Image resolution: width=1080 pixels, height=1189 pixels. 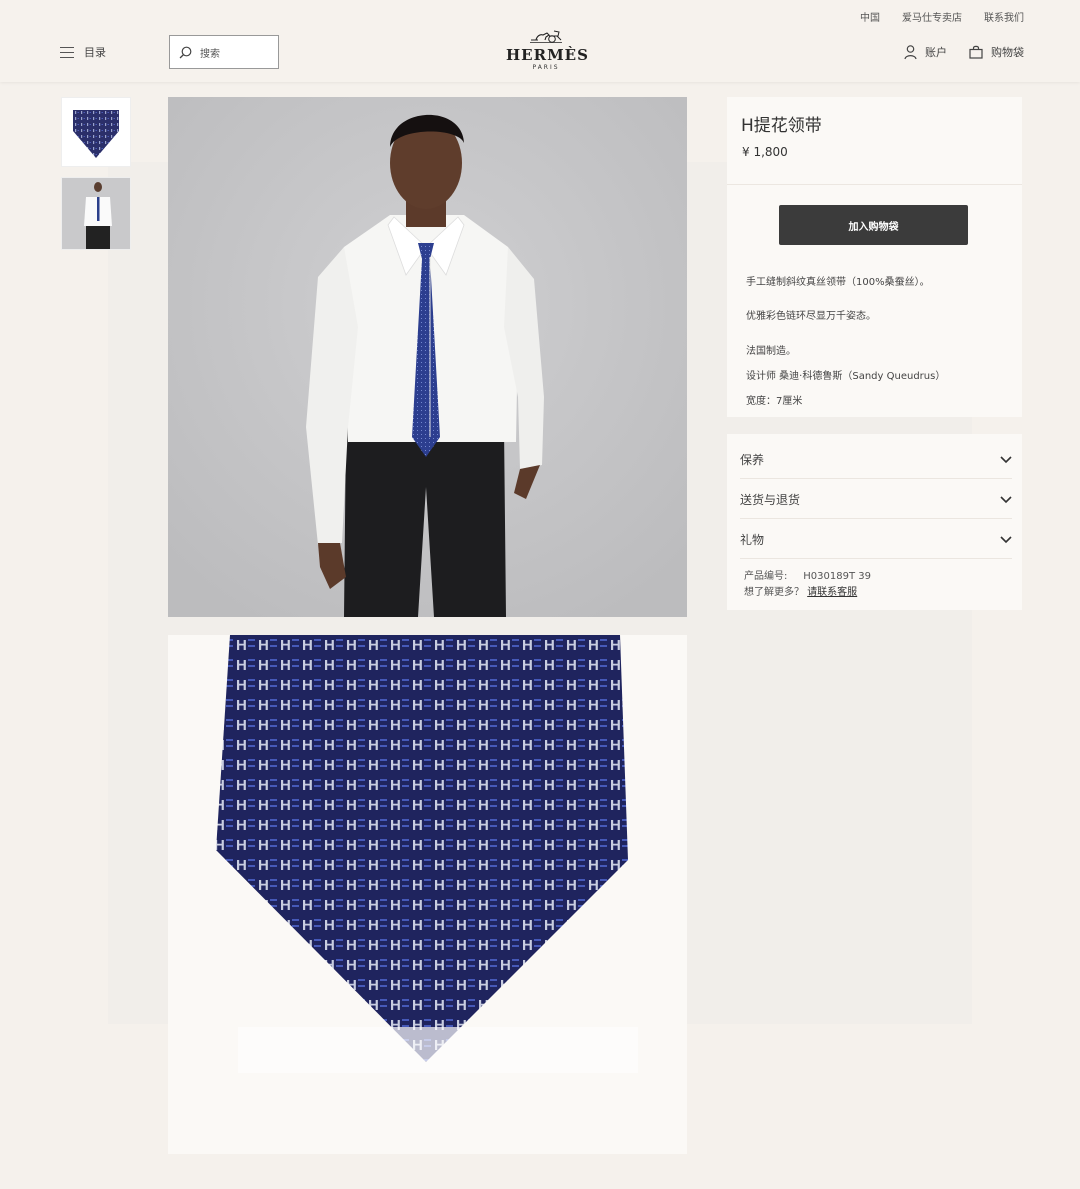 I want to click on logo-wordmark: HERMÈS, so click(x=547, y=55).